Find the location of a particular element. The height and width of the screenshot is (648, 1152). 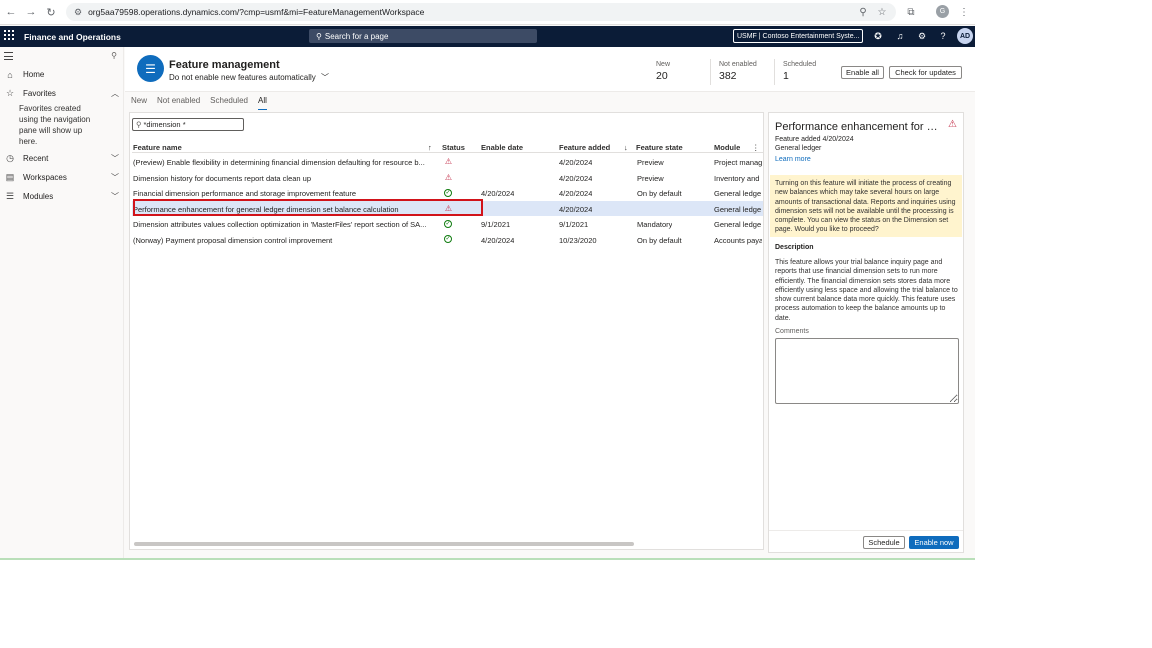

hamburger-menu-icon is located at coordinates (8, 56).